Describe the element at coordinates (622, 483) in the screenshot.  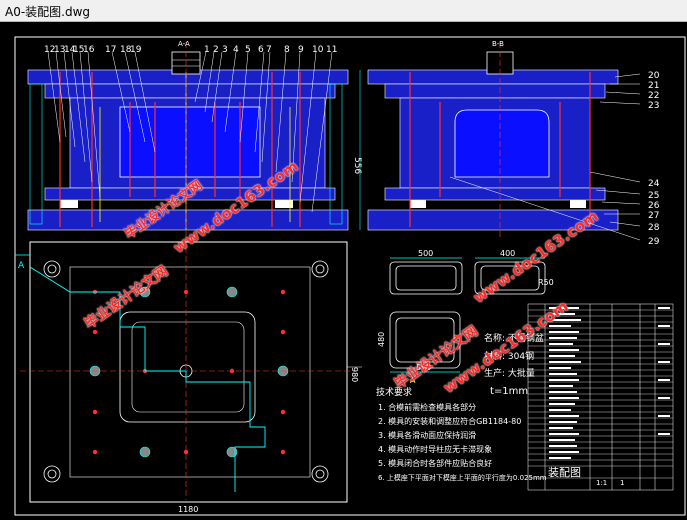
I see `title-block-sheet: 1` at that location.